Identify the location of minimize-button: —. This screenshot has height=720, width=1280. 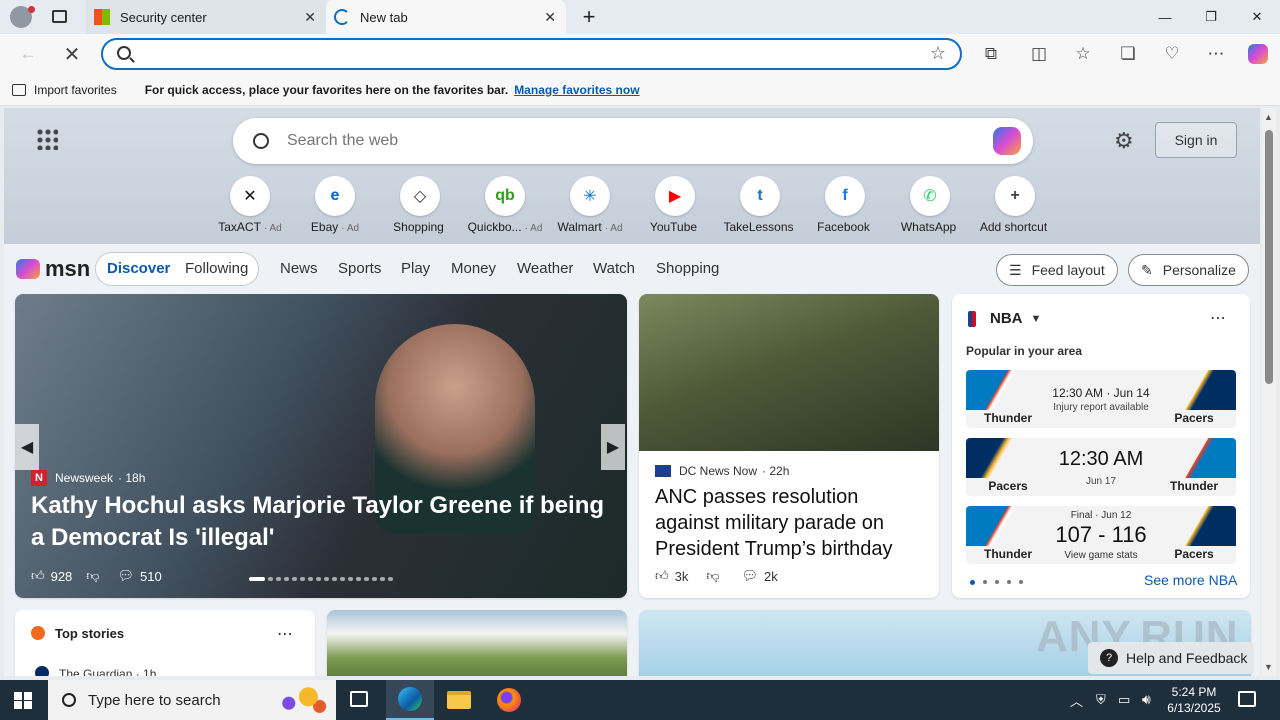
(1165, 17).